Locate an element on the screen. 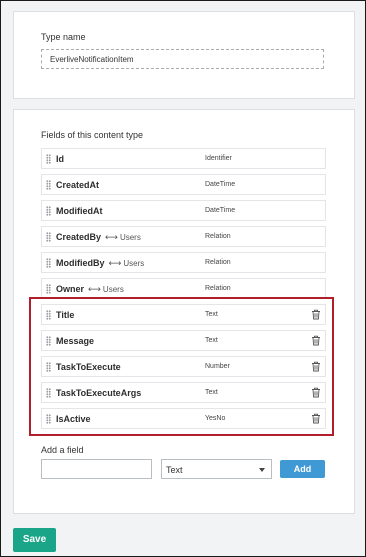 The image size is (366, 557). field-row-createdat: CreatedAt DateTime is located at coordinates (183, 184).